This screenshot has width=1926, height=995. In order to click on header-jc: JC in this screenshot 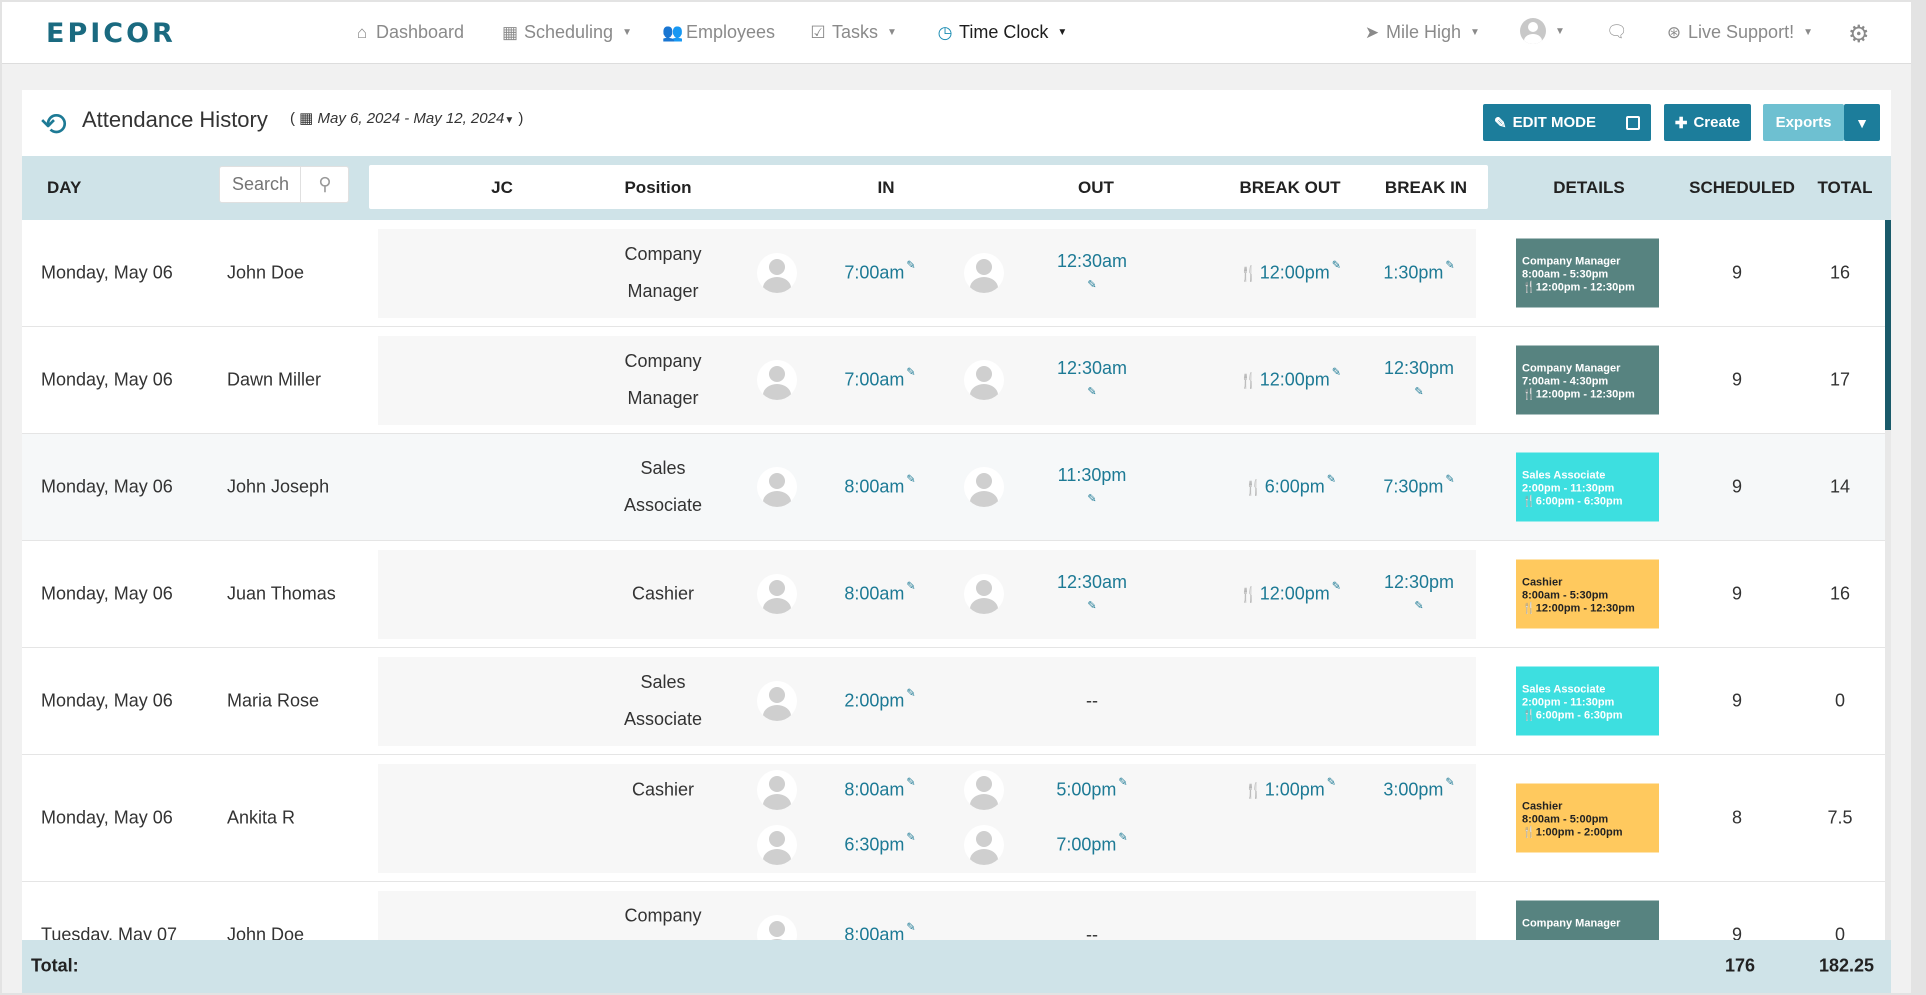, I will do `click(502, 188)`.